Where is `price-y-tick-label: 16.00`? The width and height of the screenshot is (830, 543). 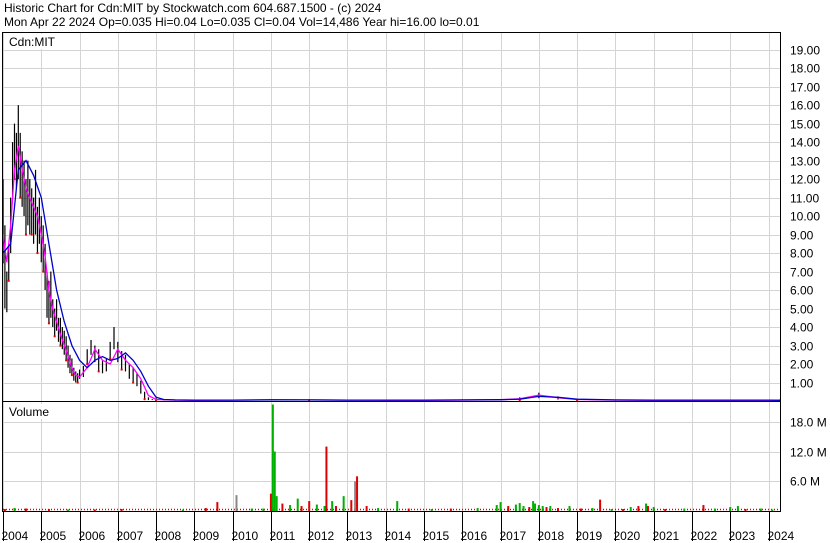 price-y-tick-label: 16.00 is located at coordinates (805, 106).